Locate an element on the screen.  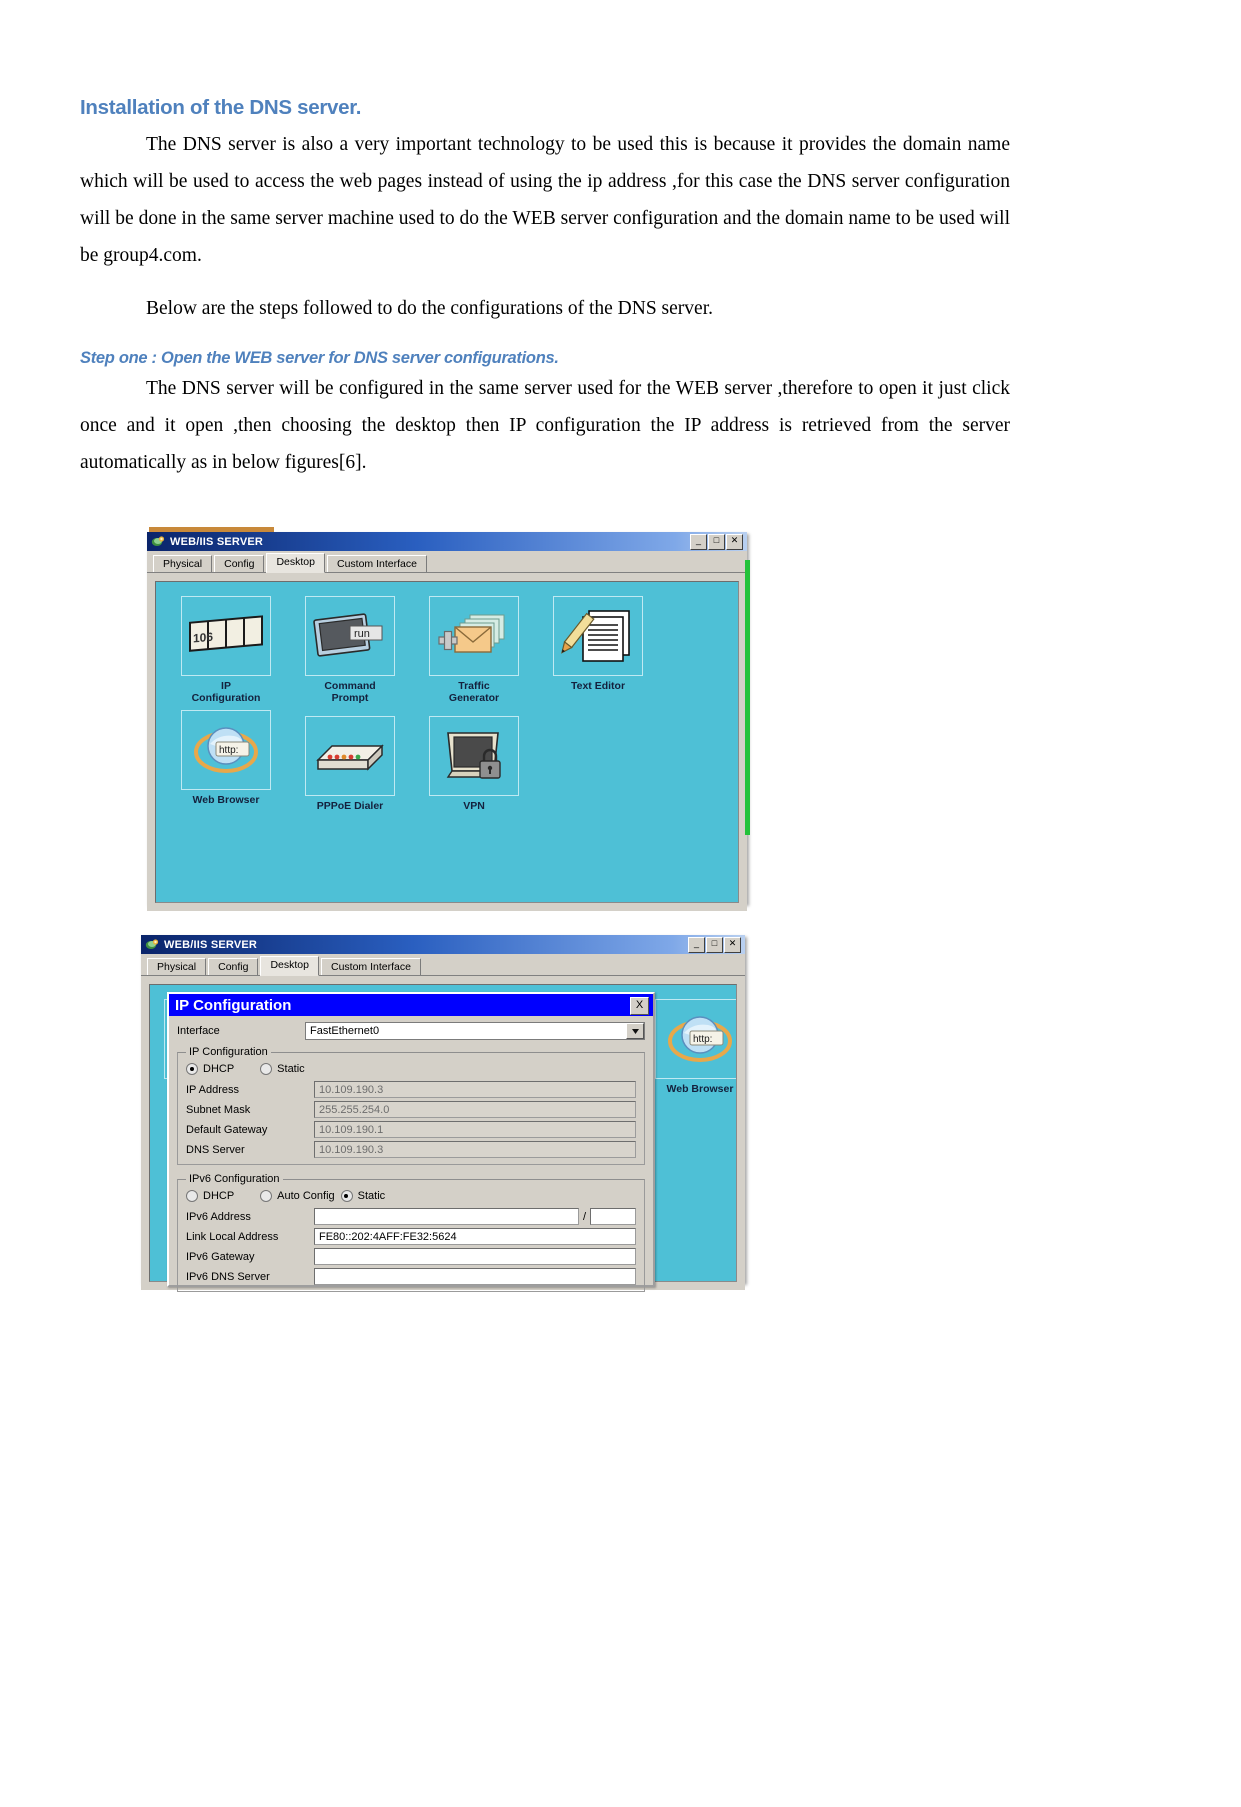
ipv6-gateway-row: IPv6 Gateway is located at coordinates (411, 1256).